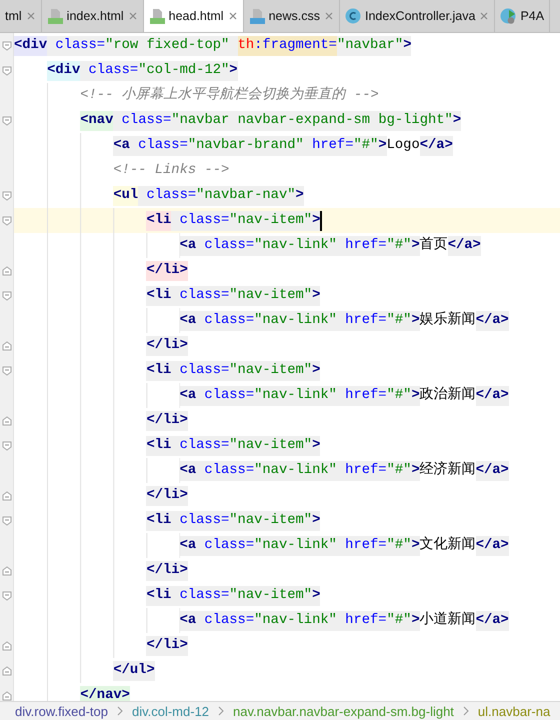  I want to click on class-file-icon, so click(352, 16).